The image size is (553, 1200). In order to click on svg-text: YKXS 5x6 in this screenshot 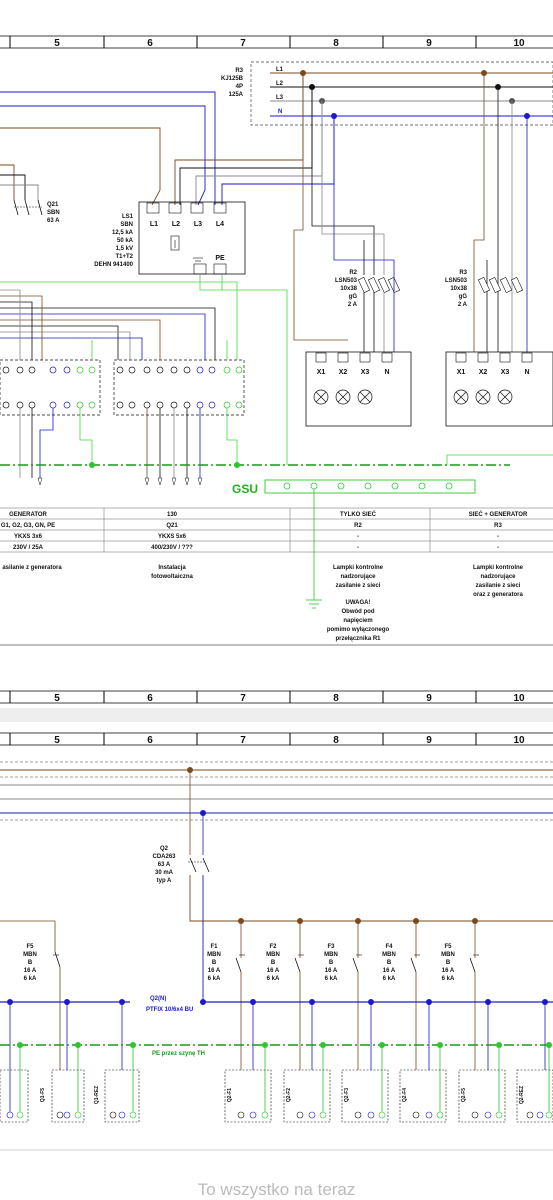, I will do `click(172, 537)`.